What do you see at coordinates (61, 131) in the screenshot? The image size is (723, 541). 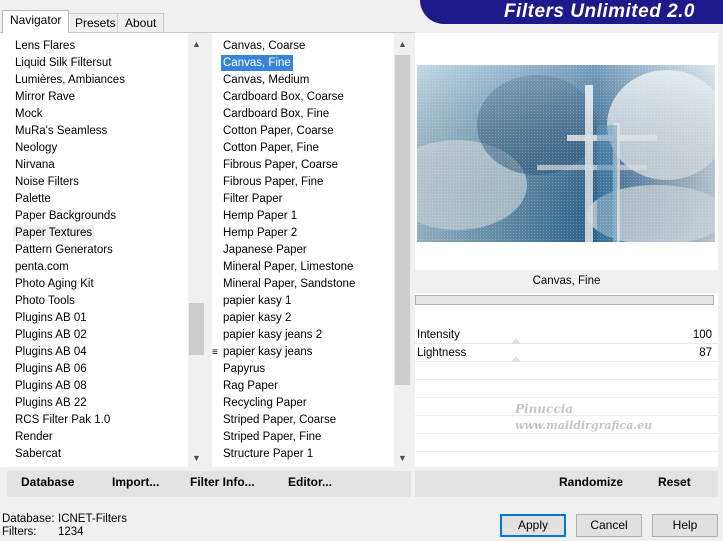 I see `list-item-label: MuRa's Seamless` at bounding box center [61, 131].